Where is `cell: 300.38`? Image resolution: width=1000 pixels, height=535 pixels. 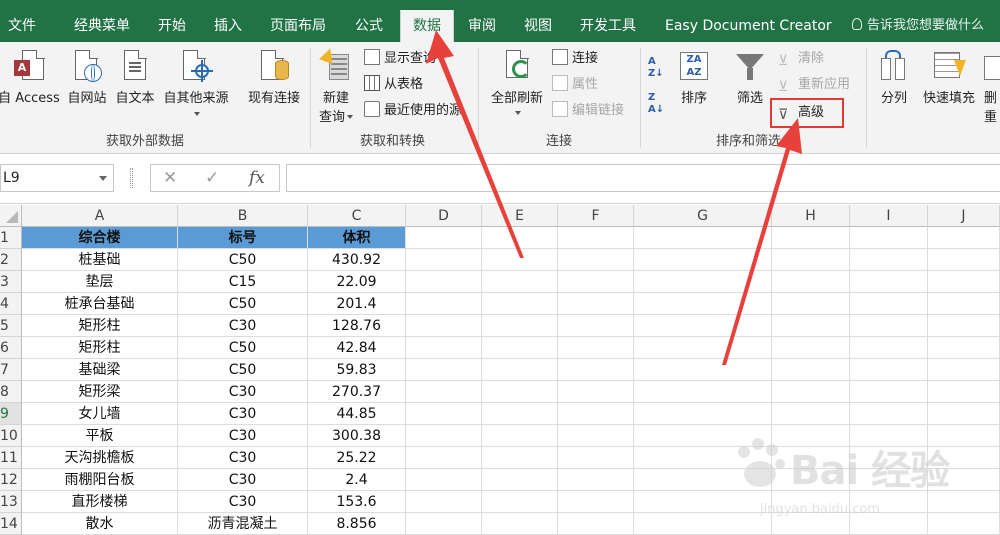
cell: 300.38 is located at coordinates (357, 436).